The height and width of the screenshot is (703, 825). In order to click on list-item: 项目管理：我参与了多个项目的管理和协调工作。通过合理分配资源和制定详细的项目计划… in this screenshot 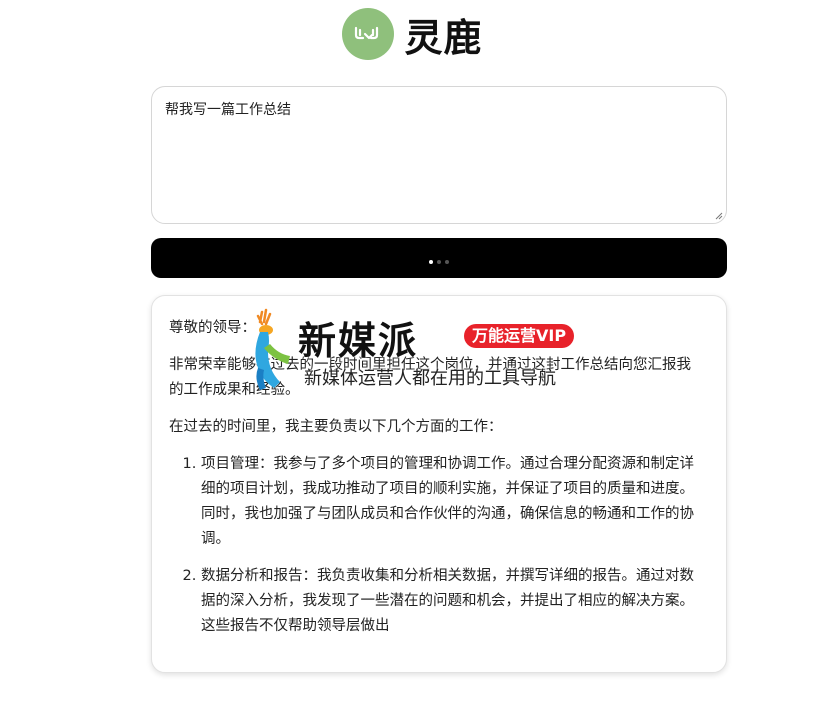, I will do `click(448, 502)`.